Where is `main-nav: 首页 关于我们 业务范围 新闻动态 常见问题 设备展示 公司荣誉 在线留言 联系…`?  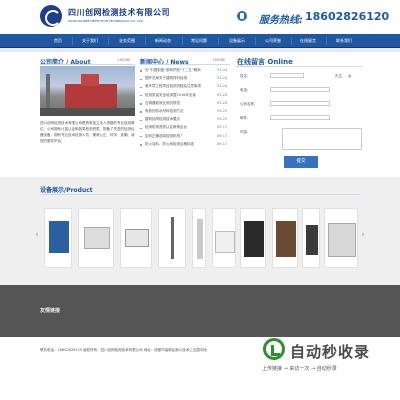
main-nav: 首页 关于我们 业务范围 新闻动态 常见问题 设备展示 公司荣誉 在线留言 联系… is located at coordinates (200, 41).